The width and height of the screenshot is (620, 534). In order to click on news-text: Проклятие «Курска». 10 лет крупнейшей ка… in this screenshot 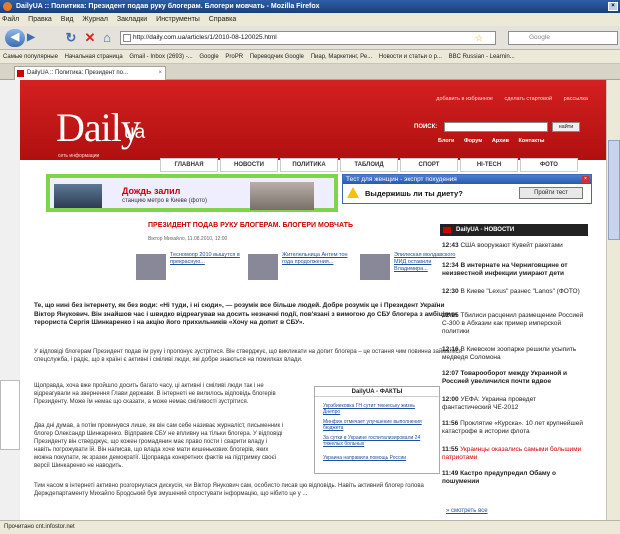, I will do `click(512, 427)`.